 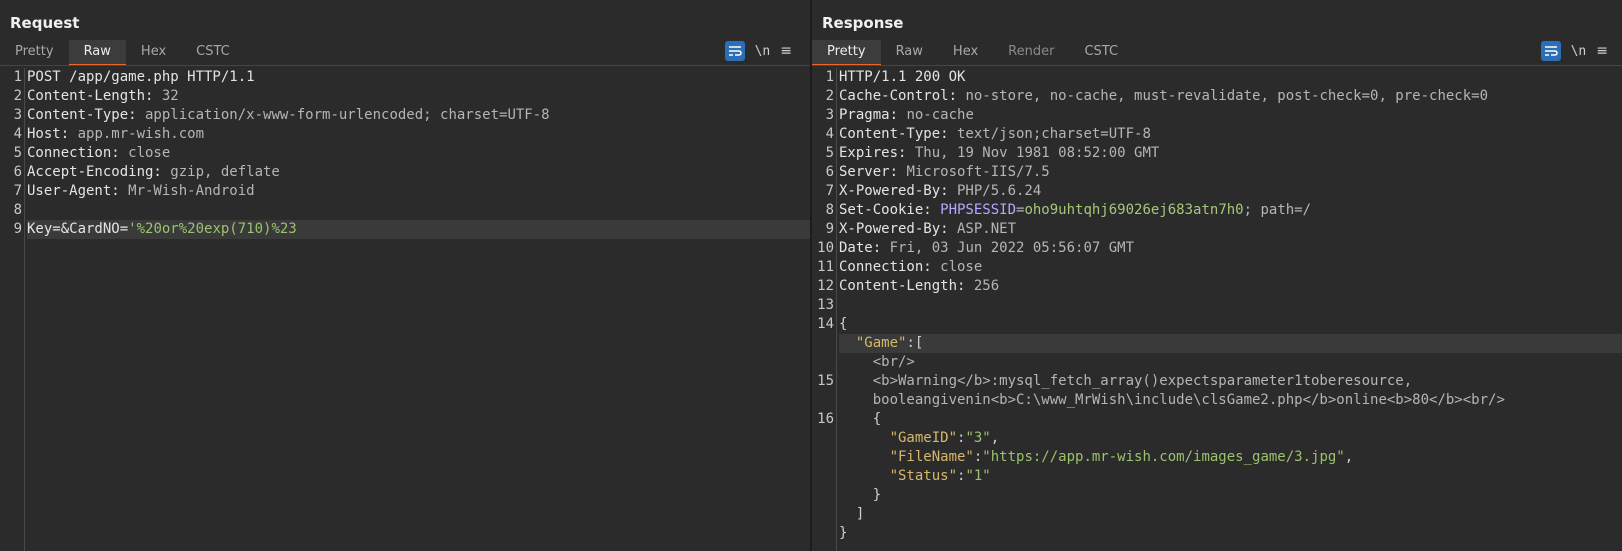 What do you see at coordinates (220, 172) in the screenshot?
I see `header-value: gzip, deflate` at bounding box center [220, 172].